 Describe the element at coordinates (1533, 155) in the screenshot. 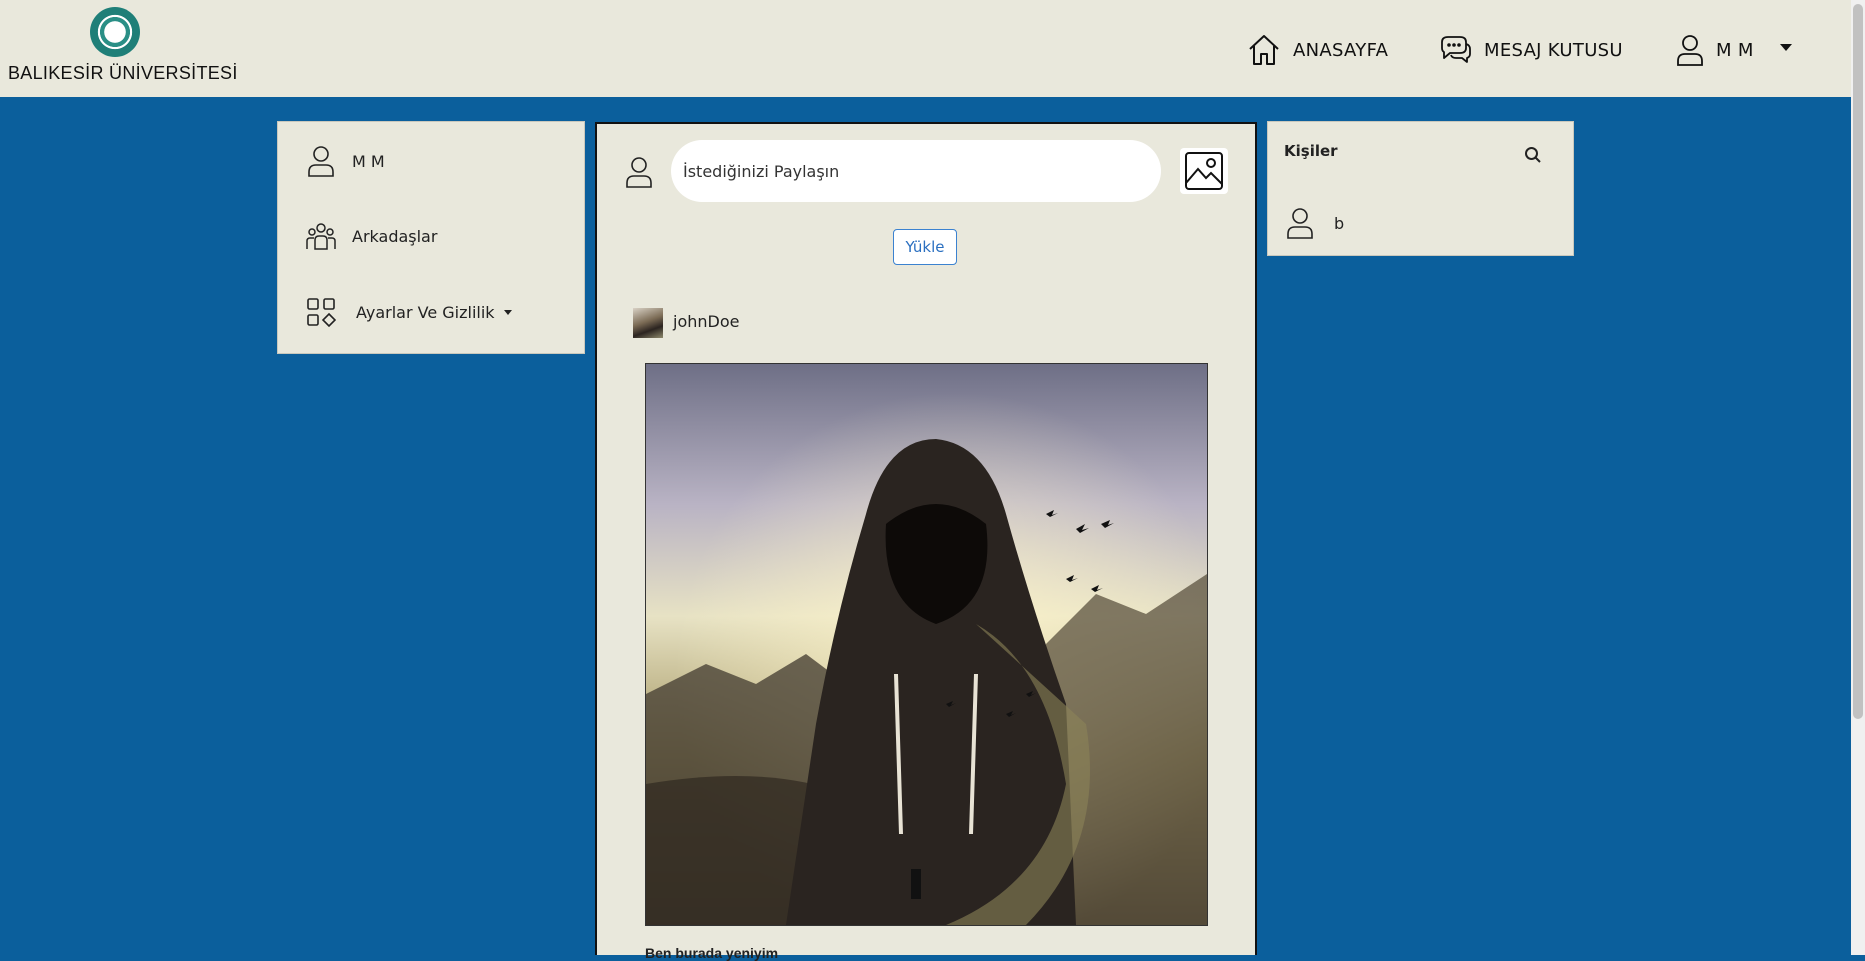

I see `search-icon` at that location.